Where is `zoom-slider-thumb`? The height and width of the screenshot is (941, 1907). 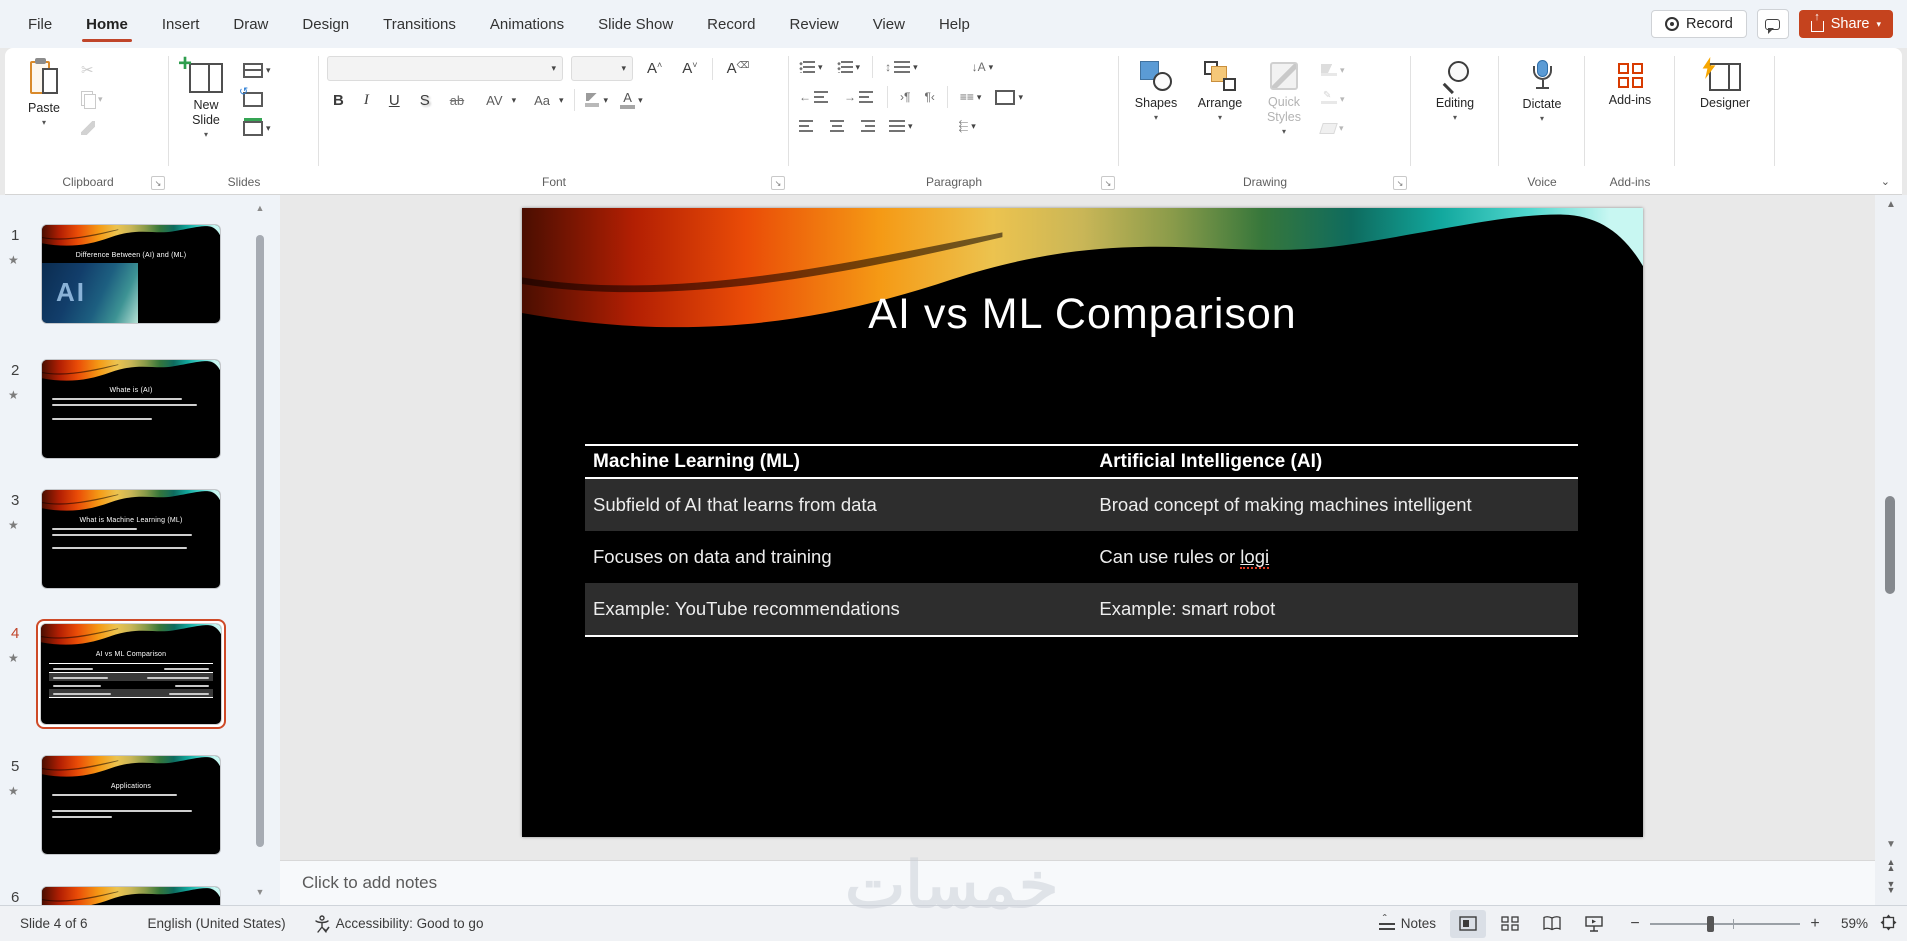
zoom-slider-thumb is located at coordinates (1710, 923).